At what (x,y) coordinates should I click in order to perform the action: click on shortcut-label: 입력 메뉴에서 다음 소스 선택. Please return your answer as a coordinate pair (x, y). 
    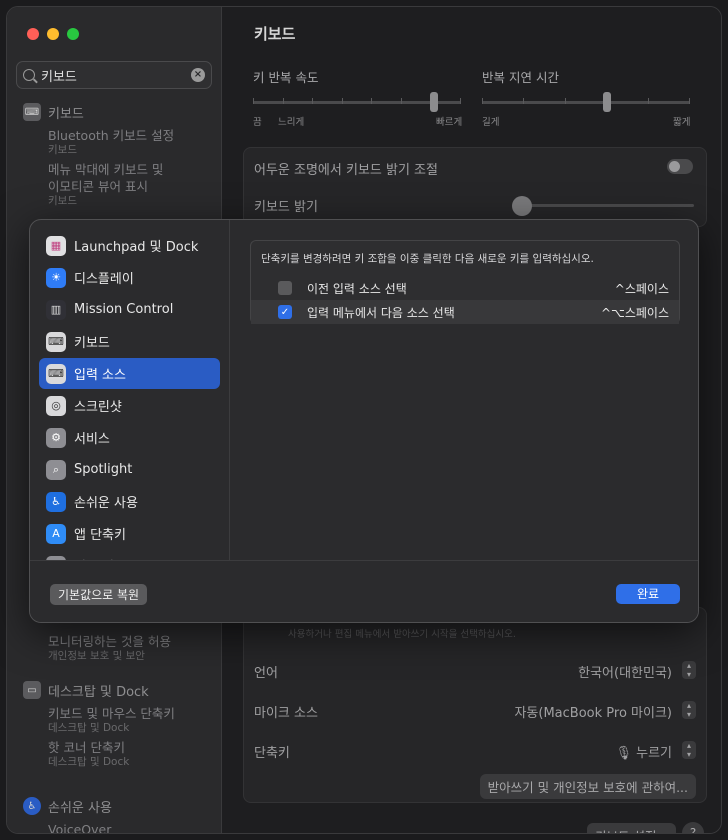
    Looking at the image, I should click on (381, 312).